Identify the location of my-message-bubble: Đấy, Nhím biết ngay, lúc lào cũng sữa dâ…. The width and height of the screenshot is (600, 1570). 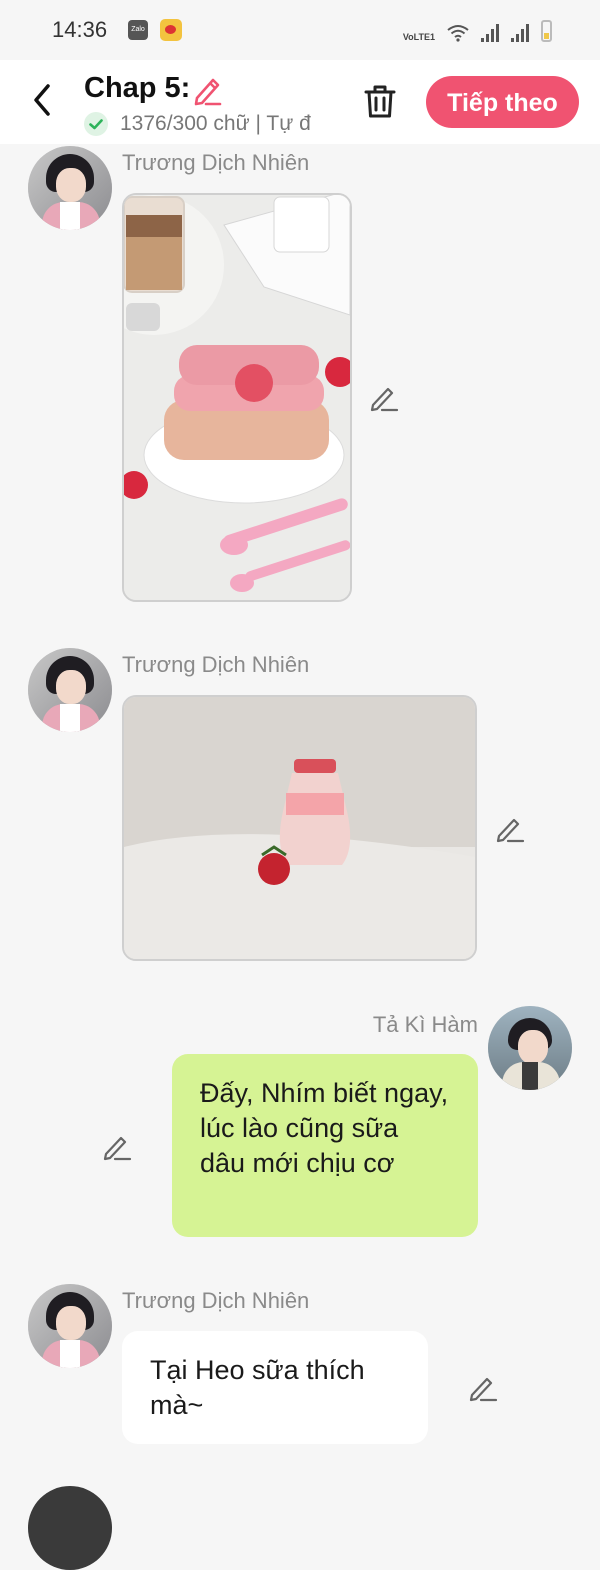
(325, 1145).